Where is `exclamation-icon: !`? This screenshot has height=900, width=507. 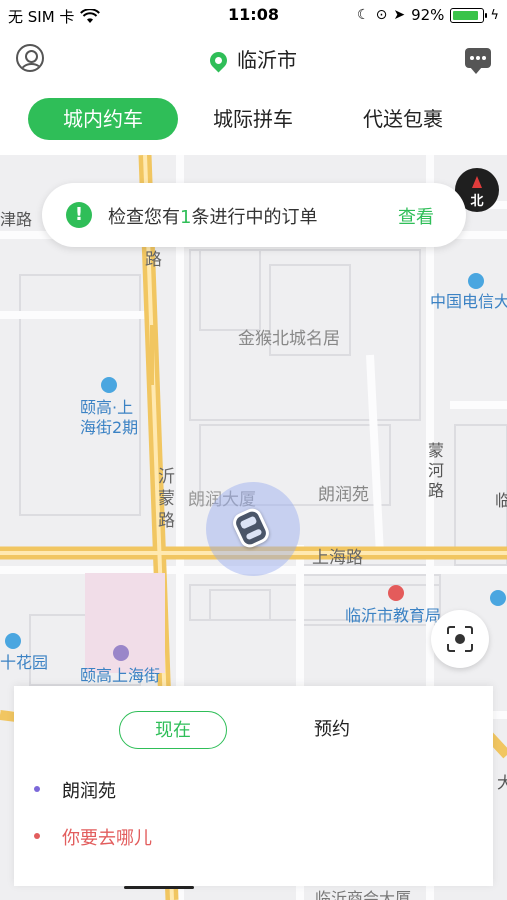
exclamation-icon: ! is located at coordinates (79, 215).